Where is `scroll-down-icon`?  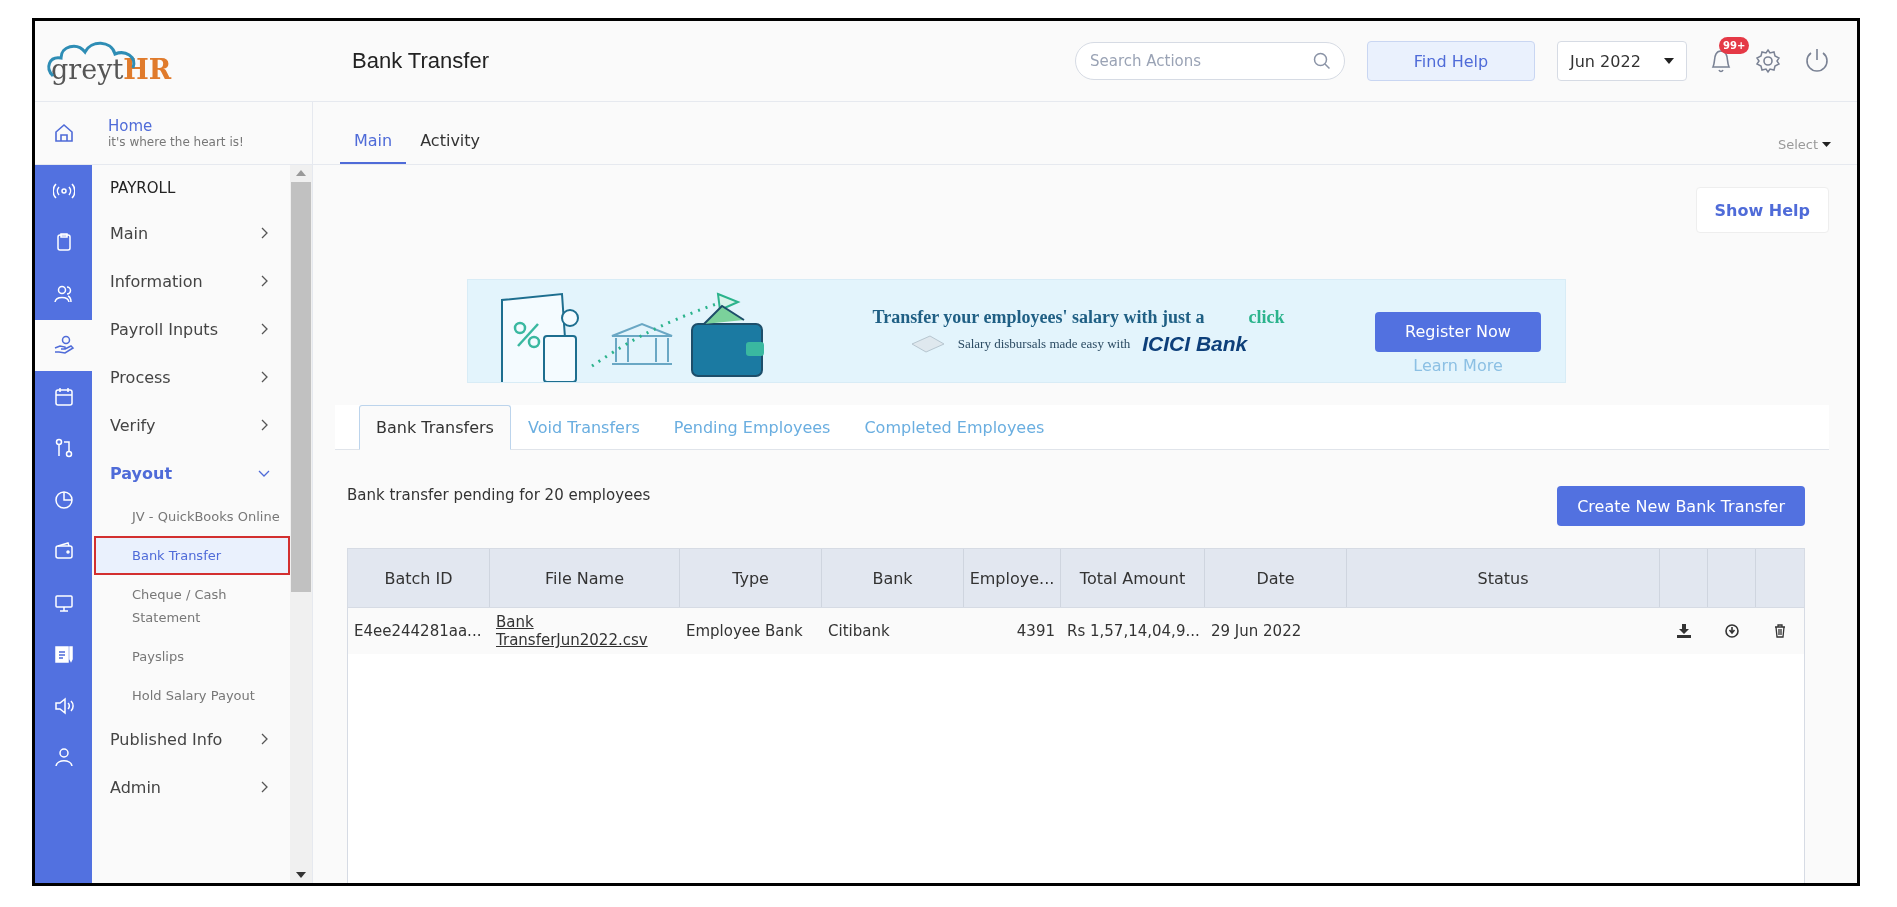 scroll-down-icon is located at coordinates (301, 875).